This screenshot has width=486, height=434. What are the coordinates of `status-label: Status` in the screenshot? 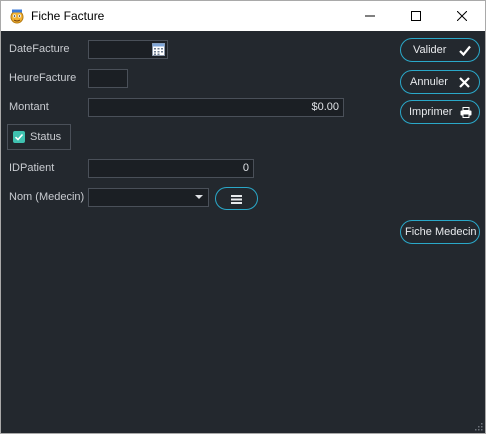 It's located at (46, 137).